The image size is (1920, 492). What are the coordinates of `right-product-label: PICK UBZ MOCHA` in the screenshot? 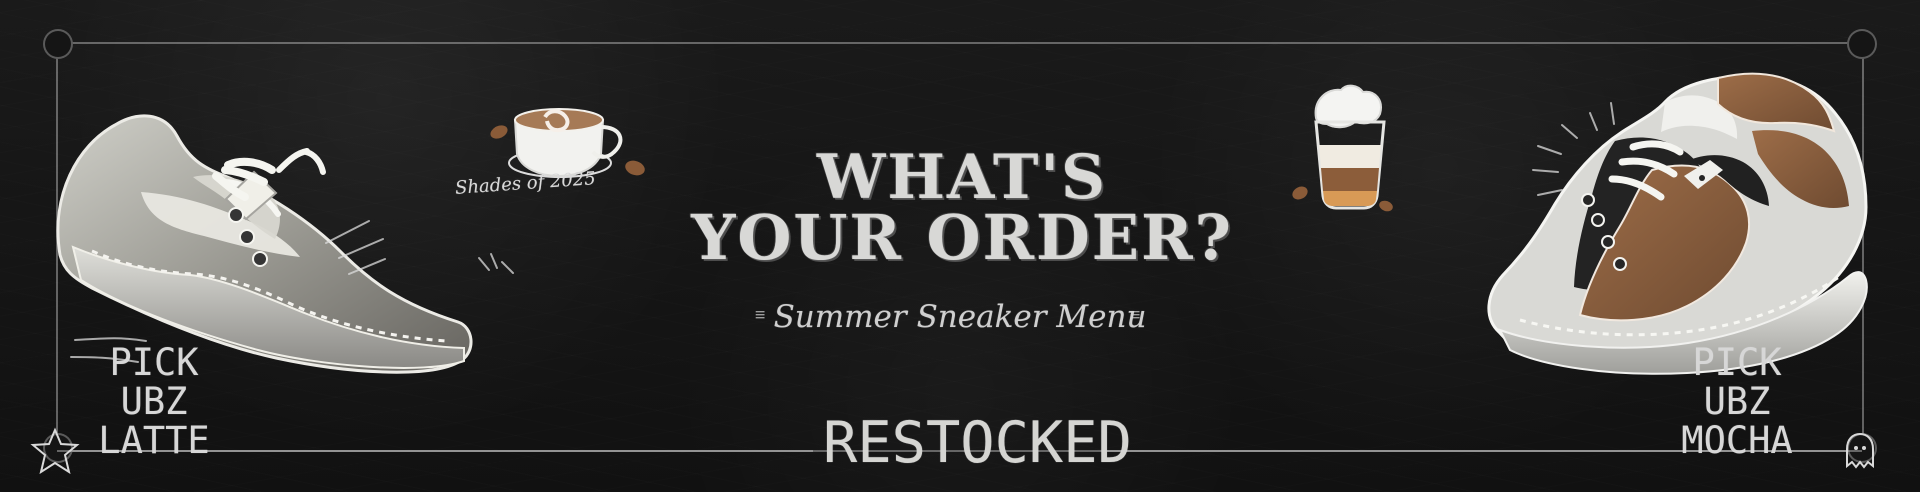 It's located at (1737, 401).